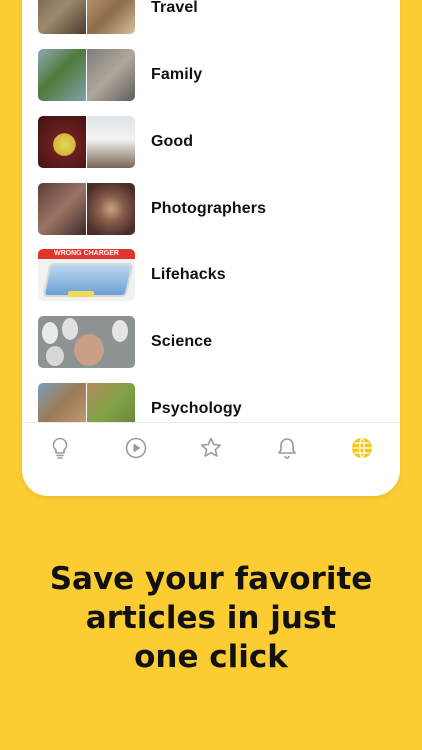 This screenshot has height=750, width=422. I want to click on category-row-good: Good, so click(211, 142).